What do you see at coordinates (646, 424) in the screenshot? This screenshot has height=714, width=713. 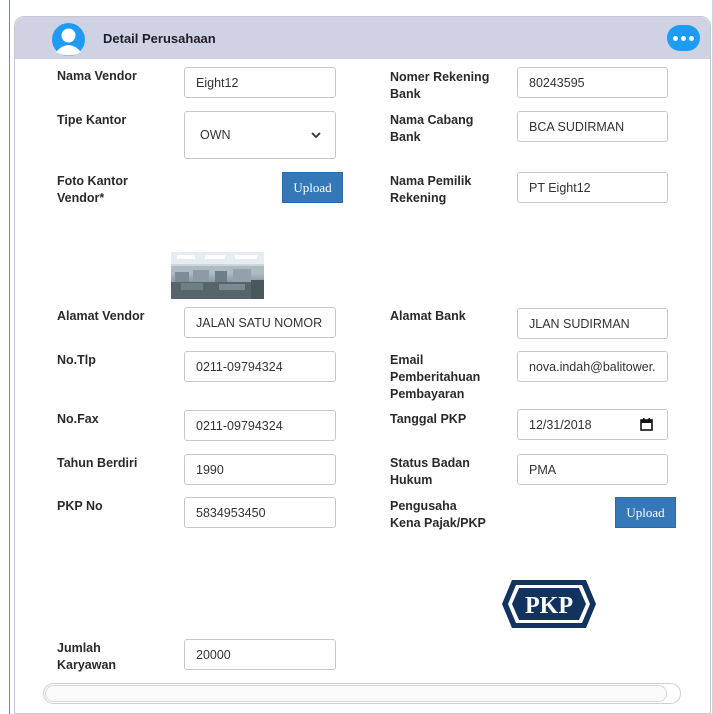 I see `calendar-icon` at bounding box center [646, 424].